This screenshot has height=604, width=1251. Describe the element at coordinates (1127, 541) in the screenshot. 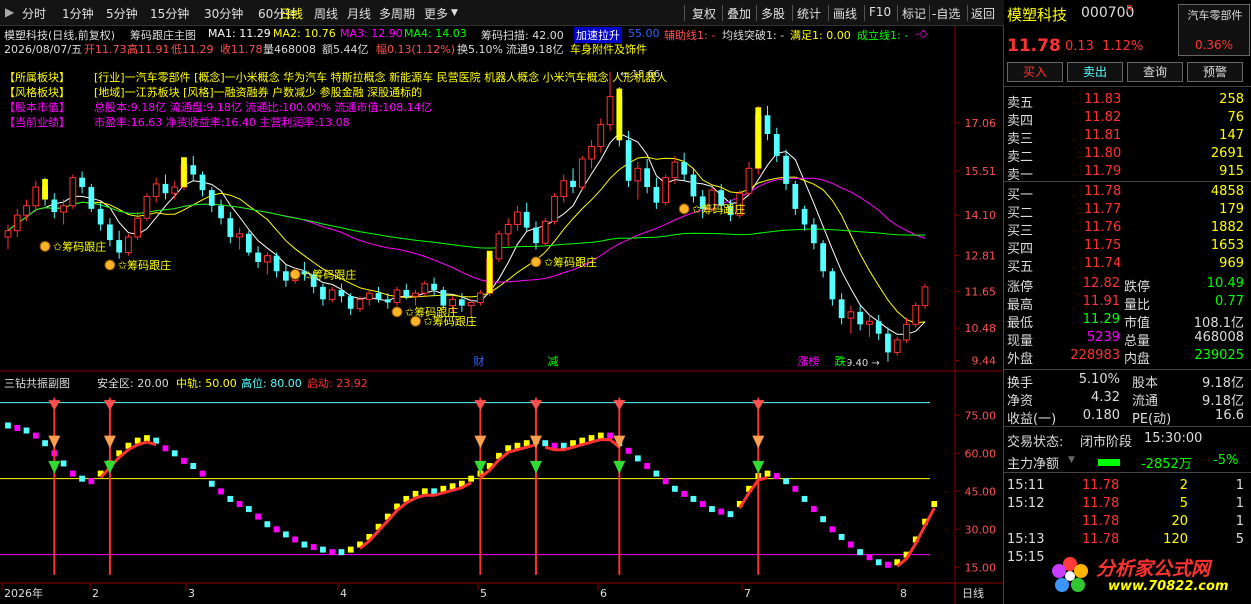

I see `tick-row: 15:13 11.78 120 5` at that location.